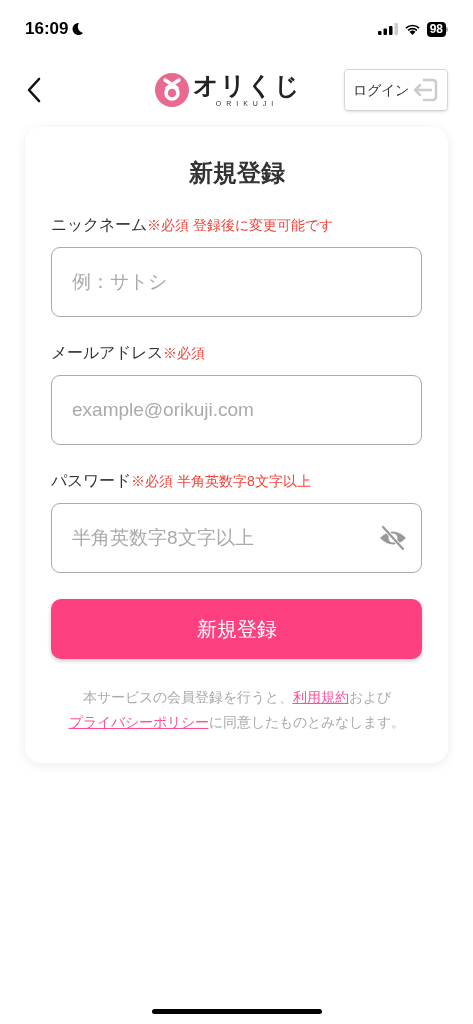  What do you see at coordinates (236, 410) in the screenshot?
I see `email-field: example@orikuji.com` at bounding box center [236, 410].